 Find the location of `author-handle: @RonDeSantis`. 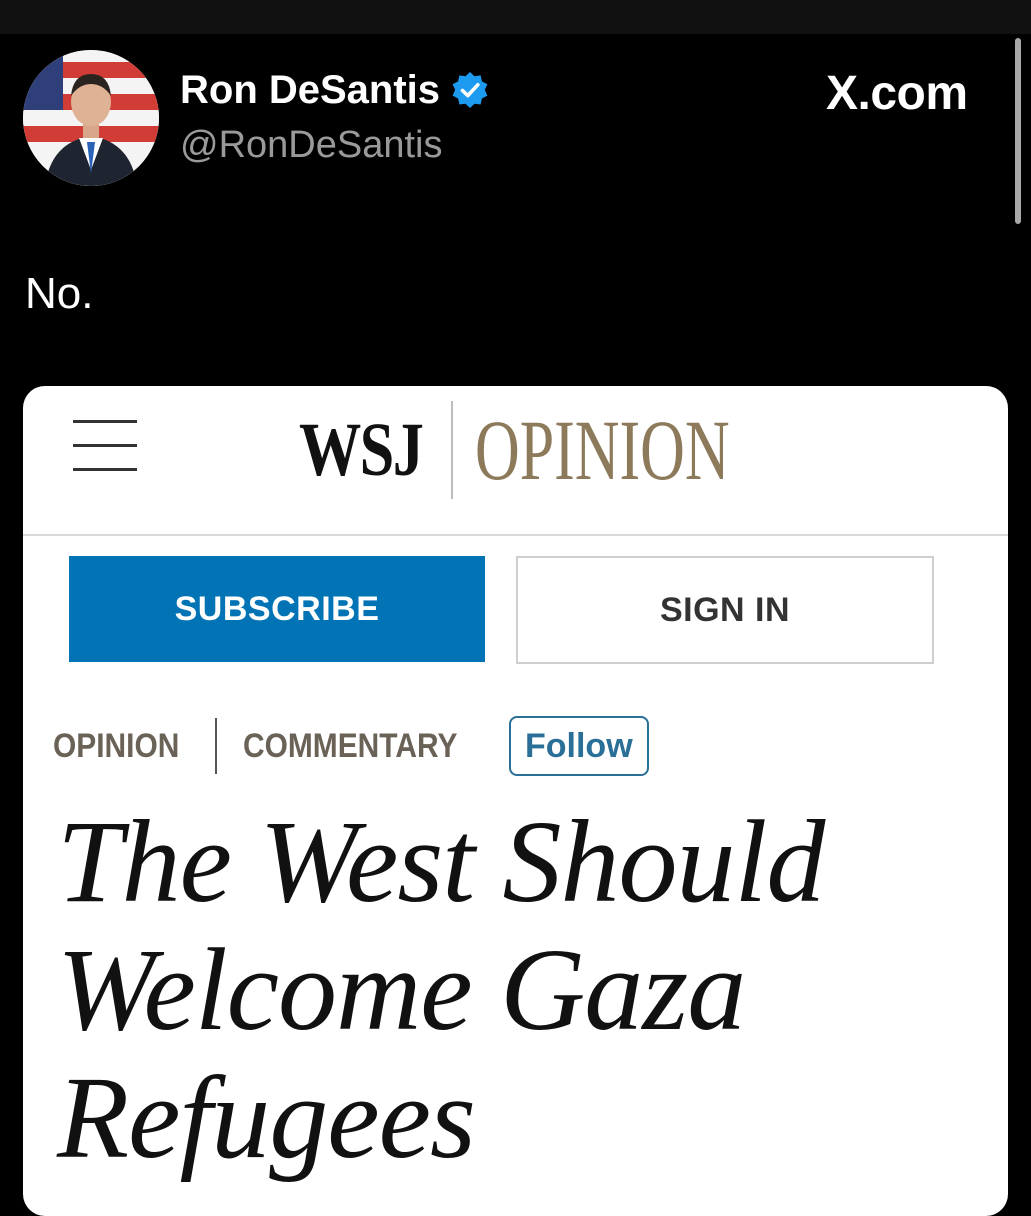

author-handle: @RonDeSantis is located at coordinates (311, 145).